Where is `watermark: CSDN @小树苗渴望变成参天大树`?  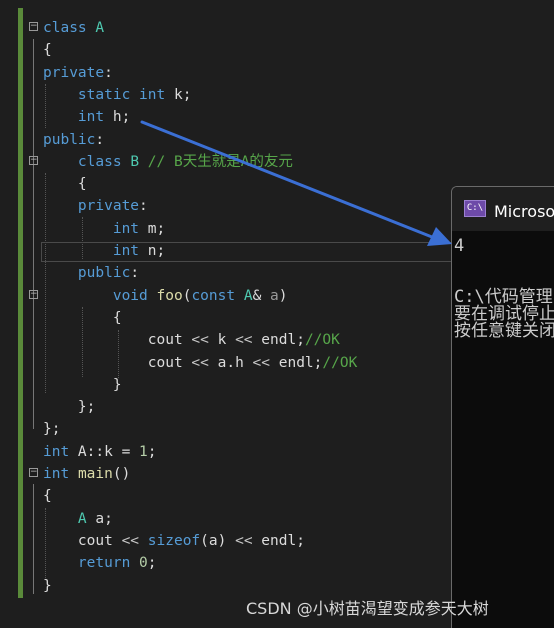
watermark: CSDN @小树苗渴望变成参天大树 is located at coordinates (367, 608).